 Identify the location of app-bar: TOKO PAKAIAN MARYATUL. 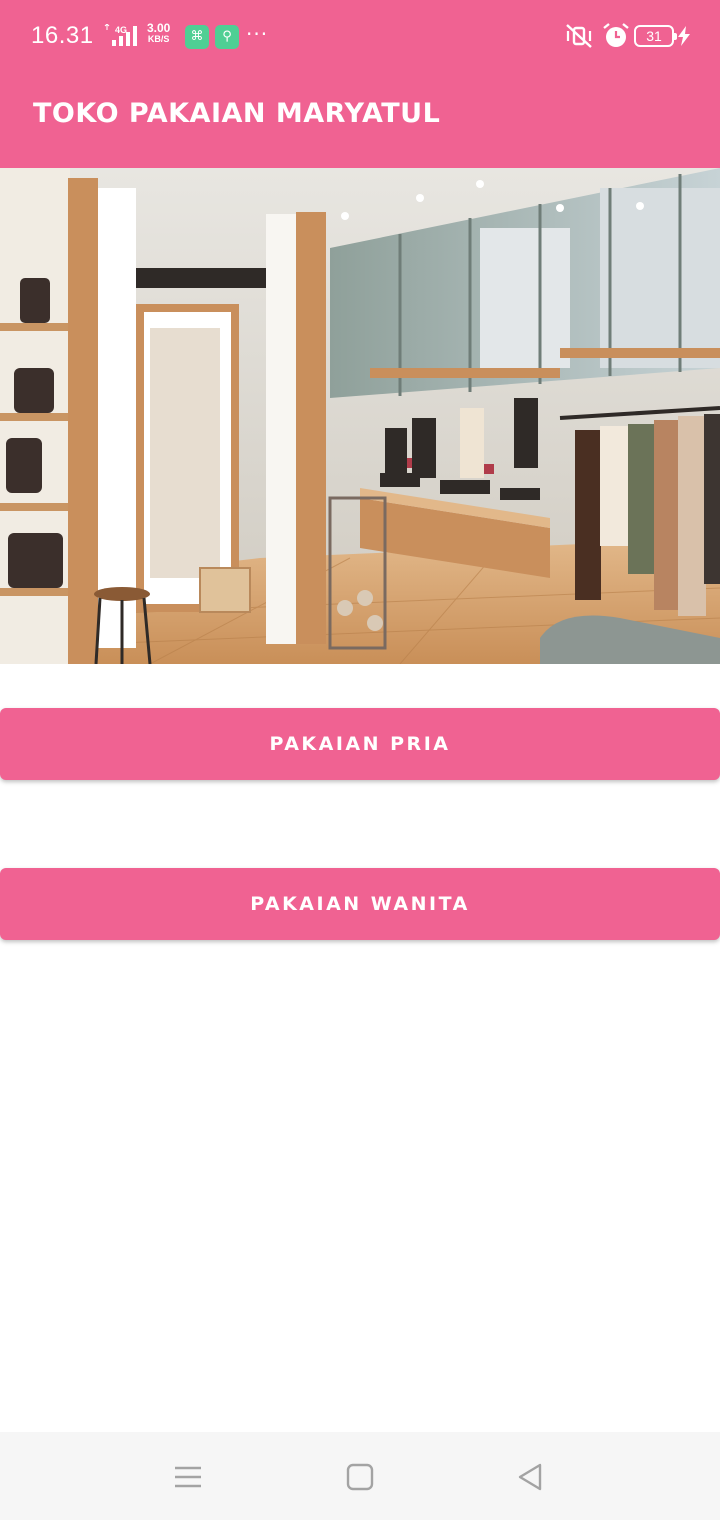
(360, 120).